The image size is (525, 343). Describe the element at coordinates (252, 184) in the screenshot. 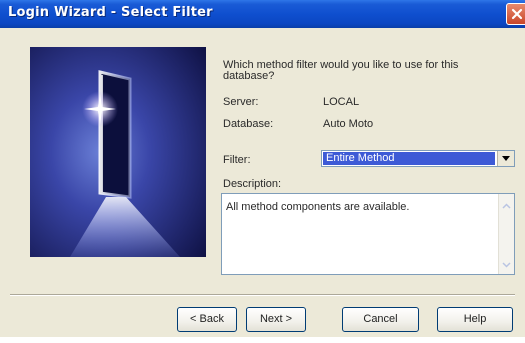

I see `description-label: Description:` at that location.